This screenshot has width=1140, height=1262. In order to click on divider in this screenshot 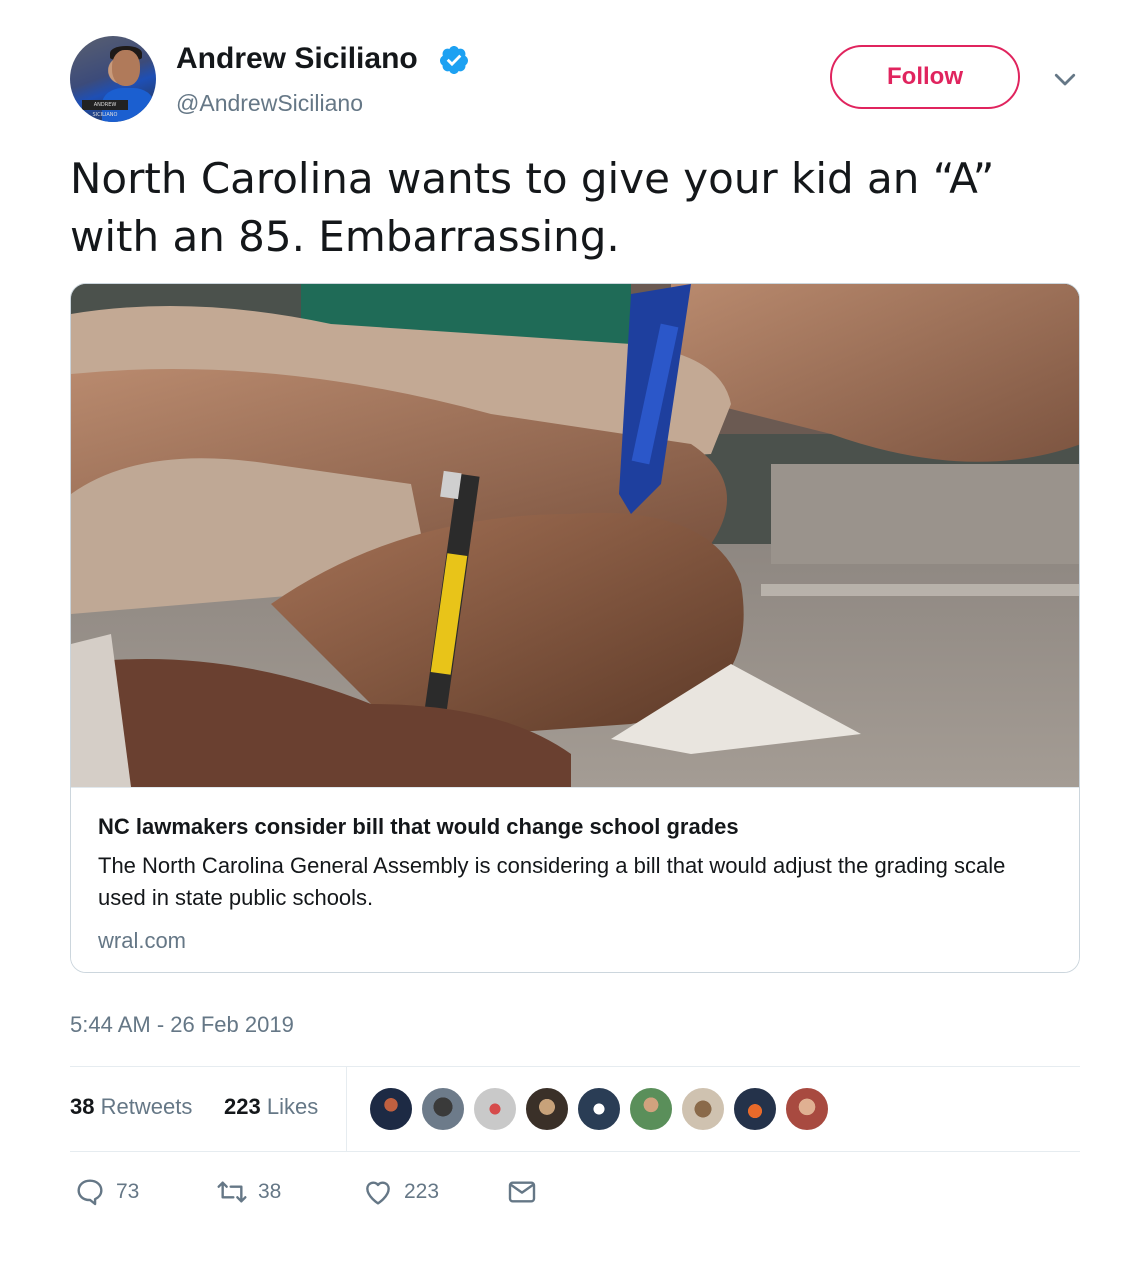, I will do `click(575, 1151)`.